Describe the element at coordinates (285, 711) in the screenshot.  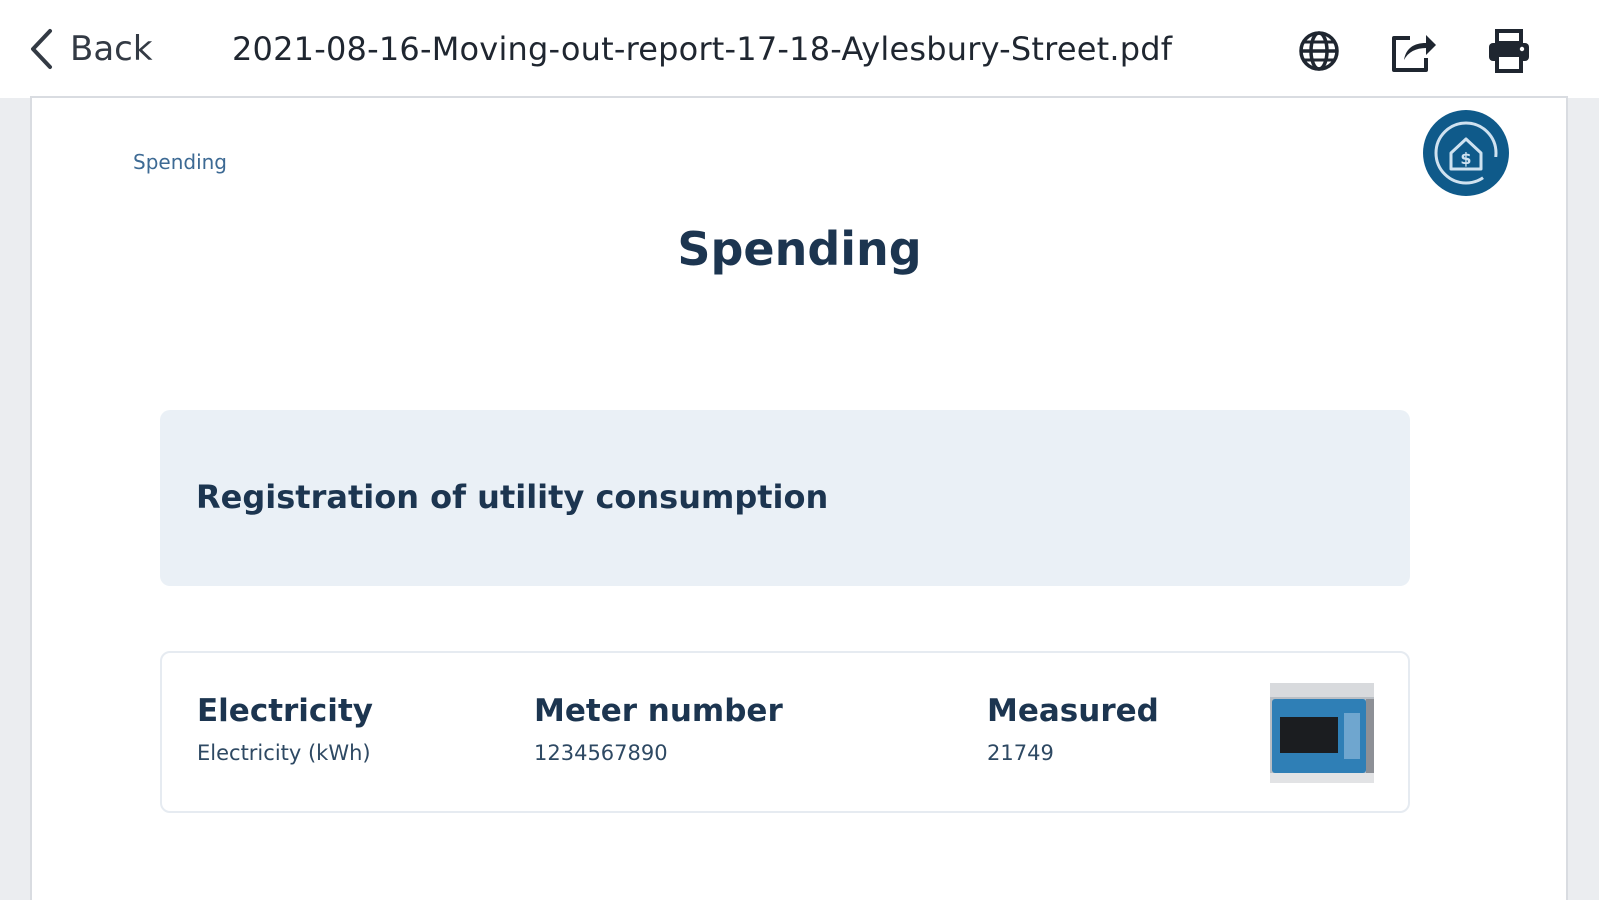
I see `utility-type-label: Electricity` at that location.